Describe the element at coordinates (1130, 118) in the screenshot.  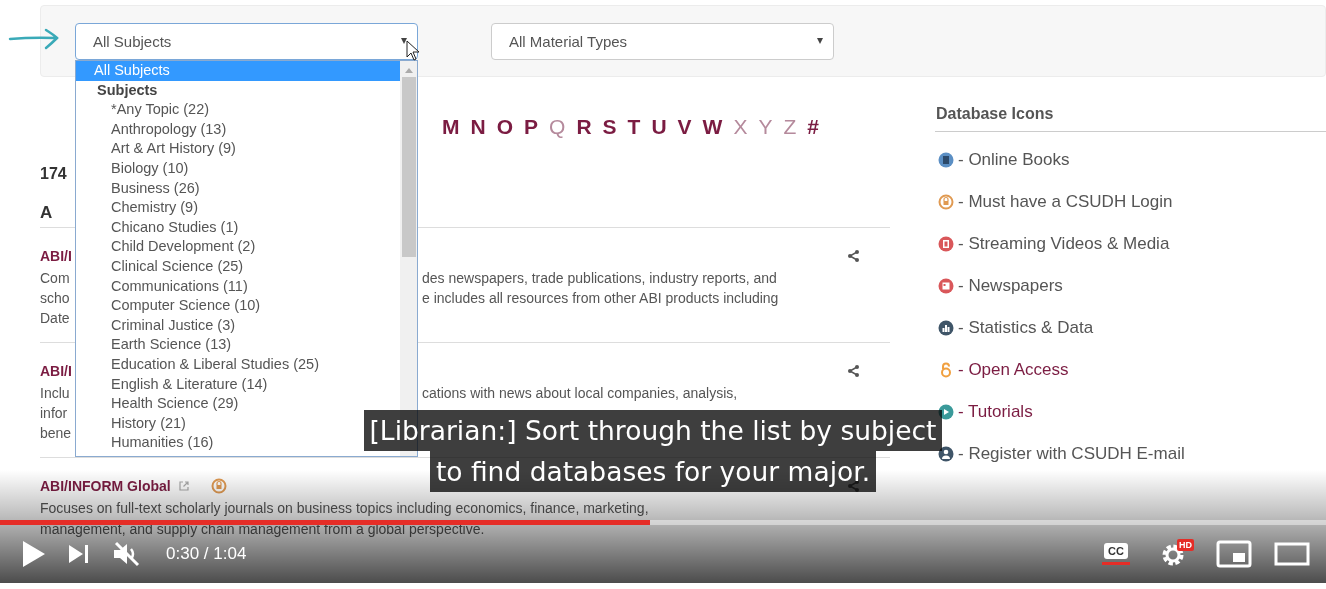
I see `legend-heading: Database Icons` at that location.